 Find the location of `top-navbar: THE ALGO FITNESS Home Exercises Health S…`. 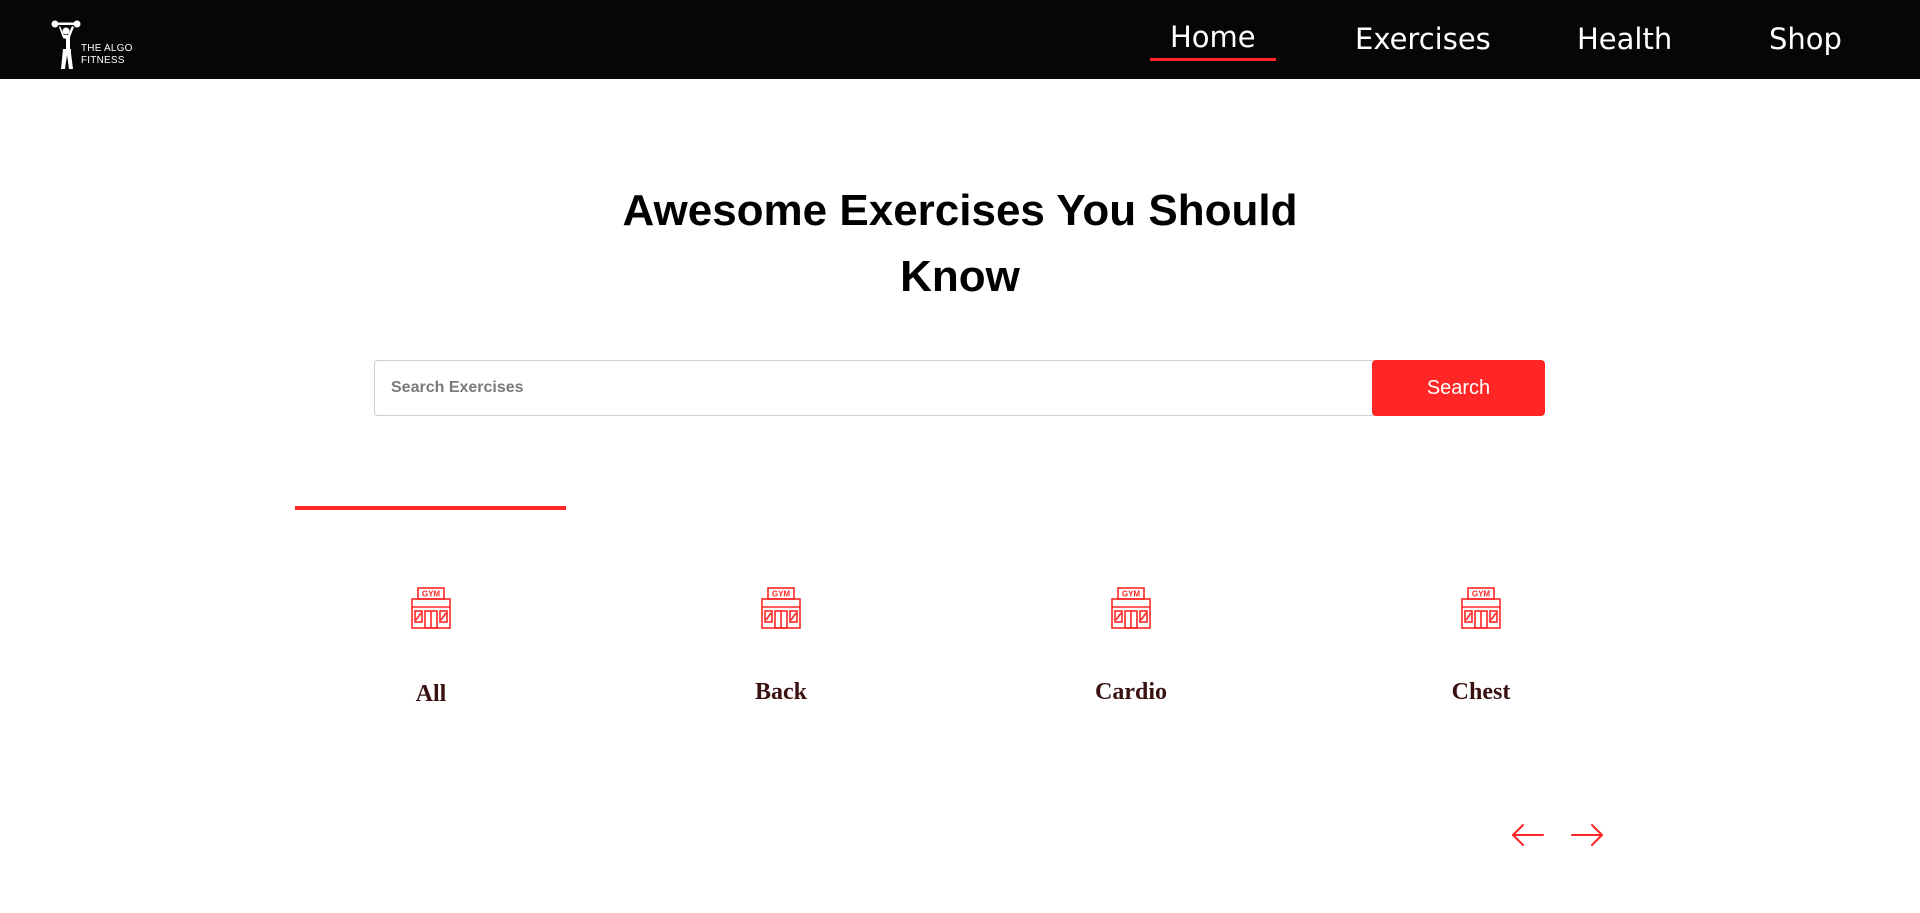

top-navbar: THE ALGO FITNESS Home Exercises Health S… is located at coordinates (960, 39).